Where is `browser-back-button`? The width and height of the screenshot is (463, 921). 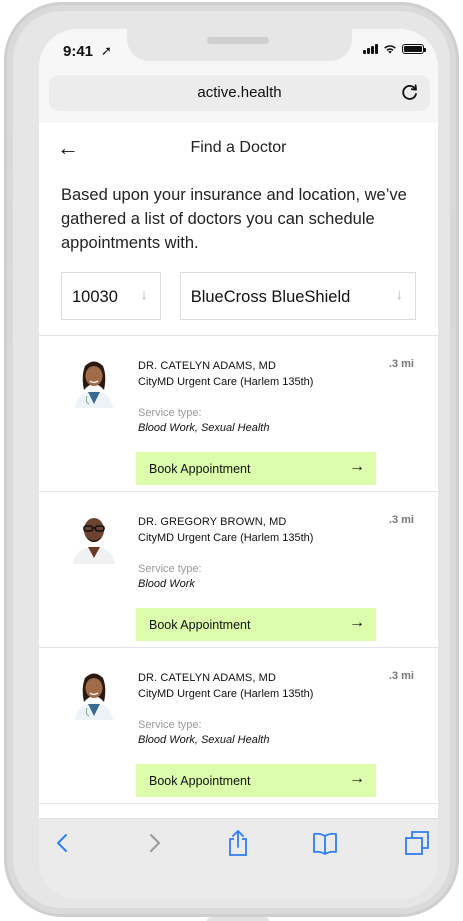
browser-back-button is located at coordinates (63, 843).